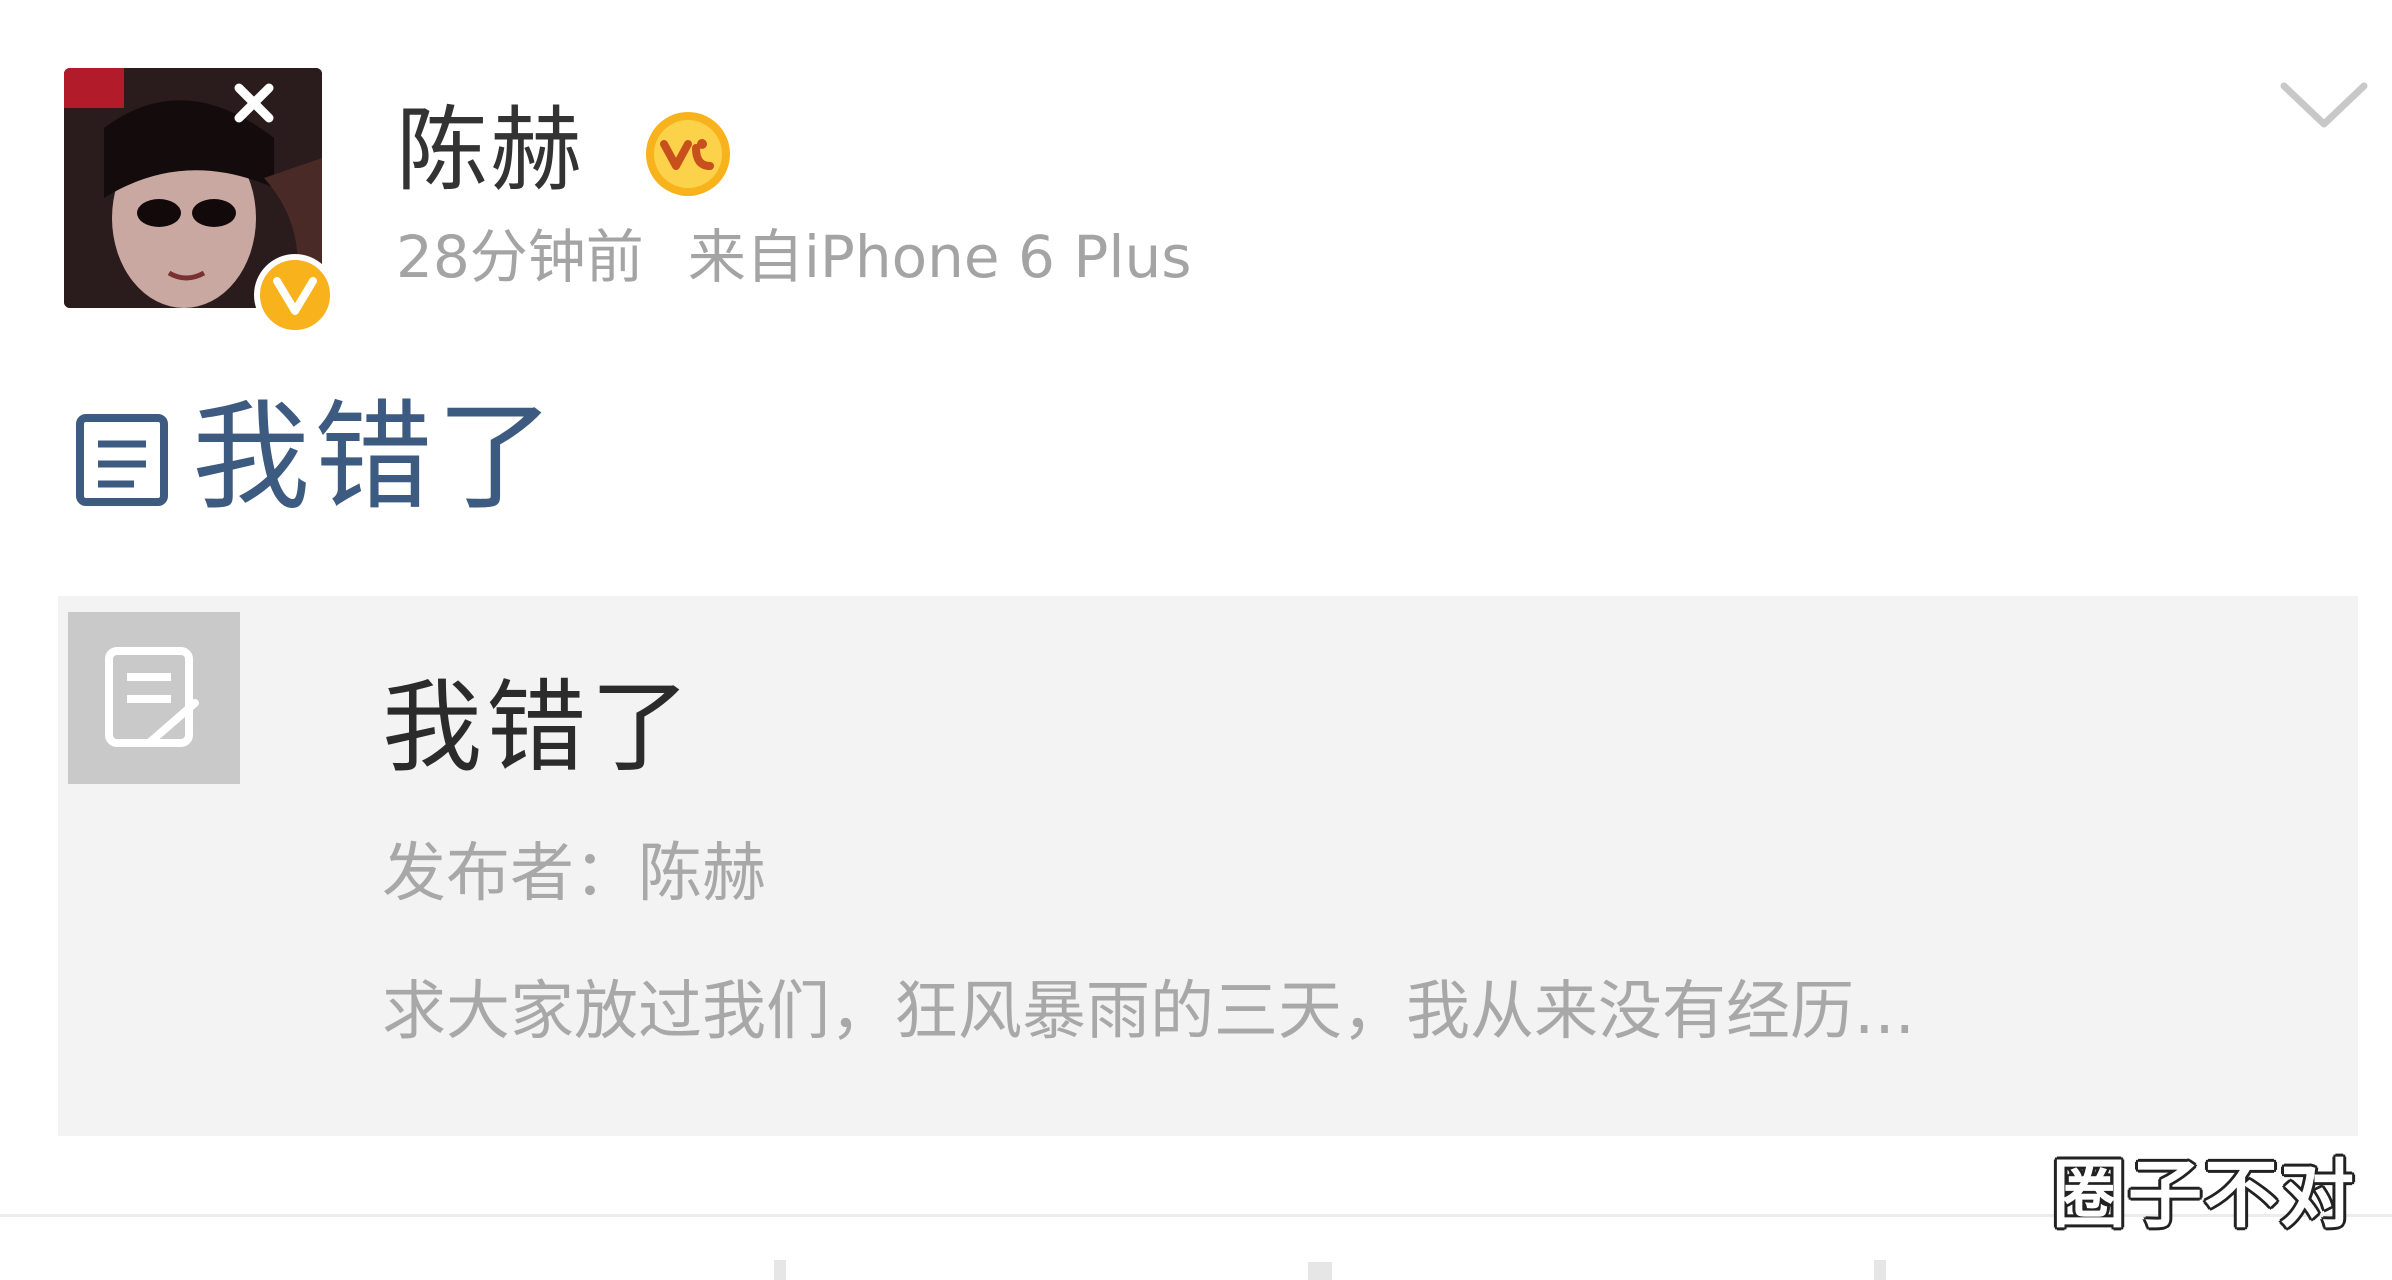 This screenshot has height=1280, width=2392. Describe the element at coordinates (538, 728) in the screenshot. I see `card-title: 我错了` at that location.